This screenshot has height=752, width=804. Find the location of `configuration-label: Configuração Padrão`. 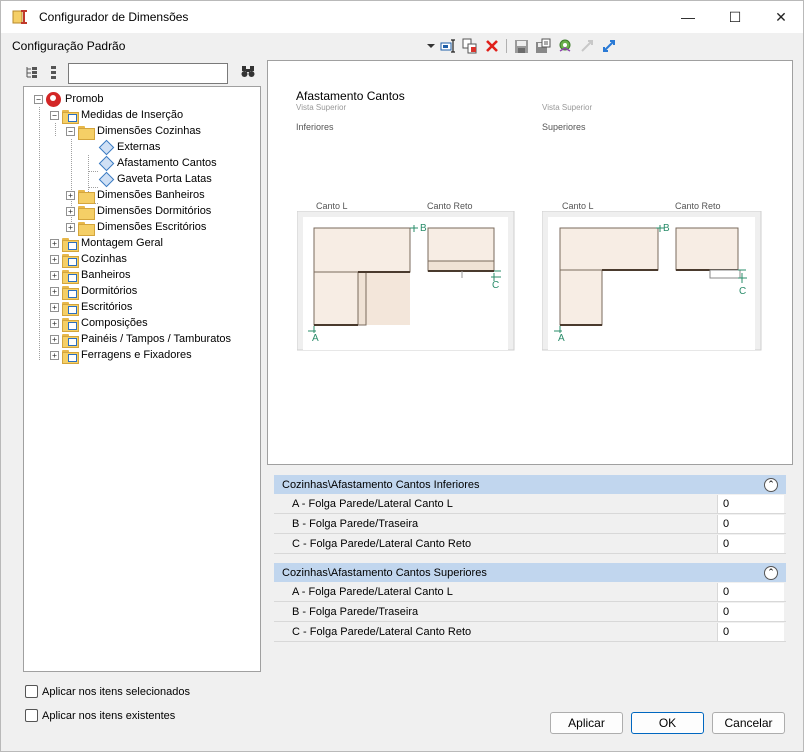

configuration-label: Configuração Padrão is located at coordinates (69, 46).